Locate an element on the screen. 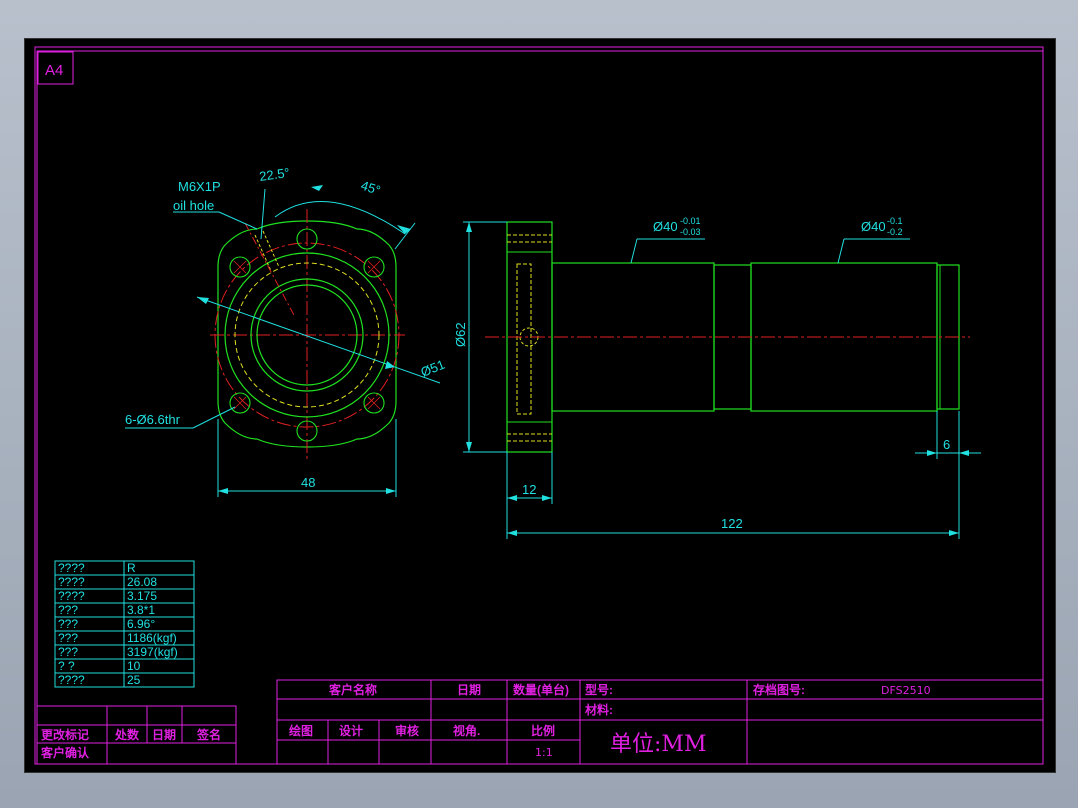 This screenshot has width=1078, height=808. holes-label: 6-Ø6.6thr is located at coordinates (153, 419).